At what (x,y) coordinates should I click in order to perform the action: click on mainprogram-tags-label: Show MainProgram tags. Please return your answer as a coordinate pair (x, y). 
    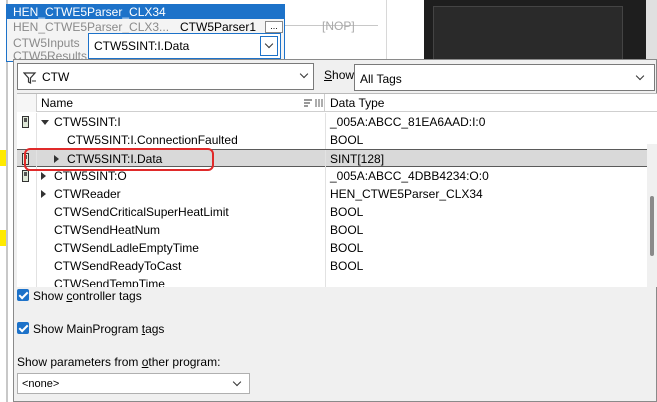
    Looking at the image, I should click on (98, 329).